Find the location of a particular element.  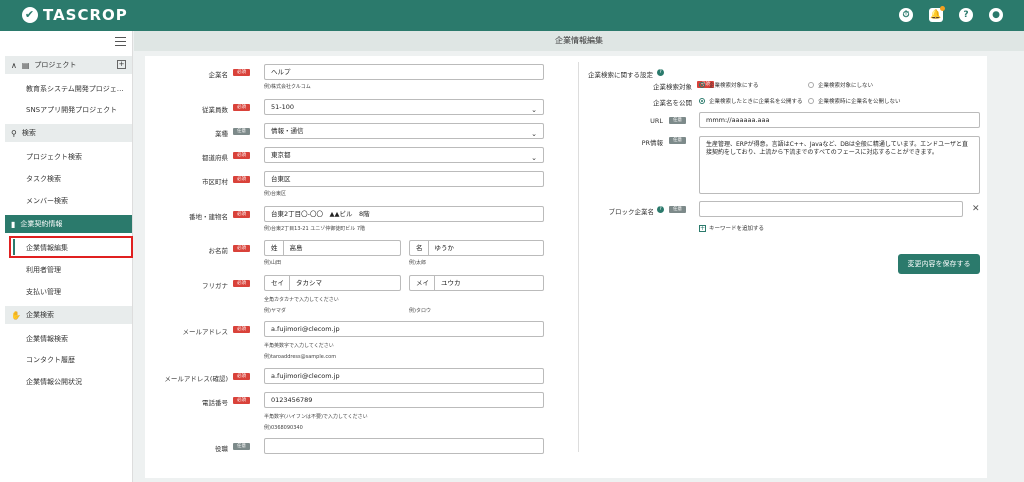

sidebar-section-project: ∧ ▤ プロジェクト + is located at coordinates (68, 65).